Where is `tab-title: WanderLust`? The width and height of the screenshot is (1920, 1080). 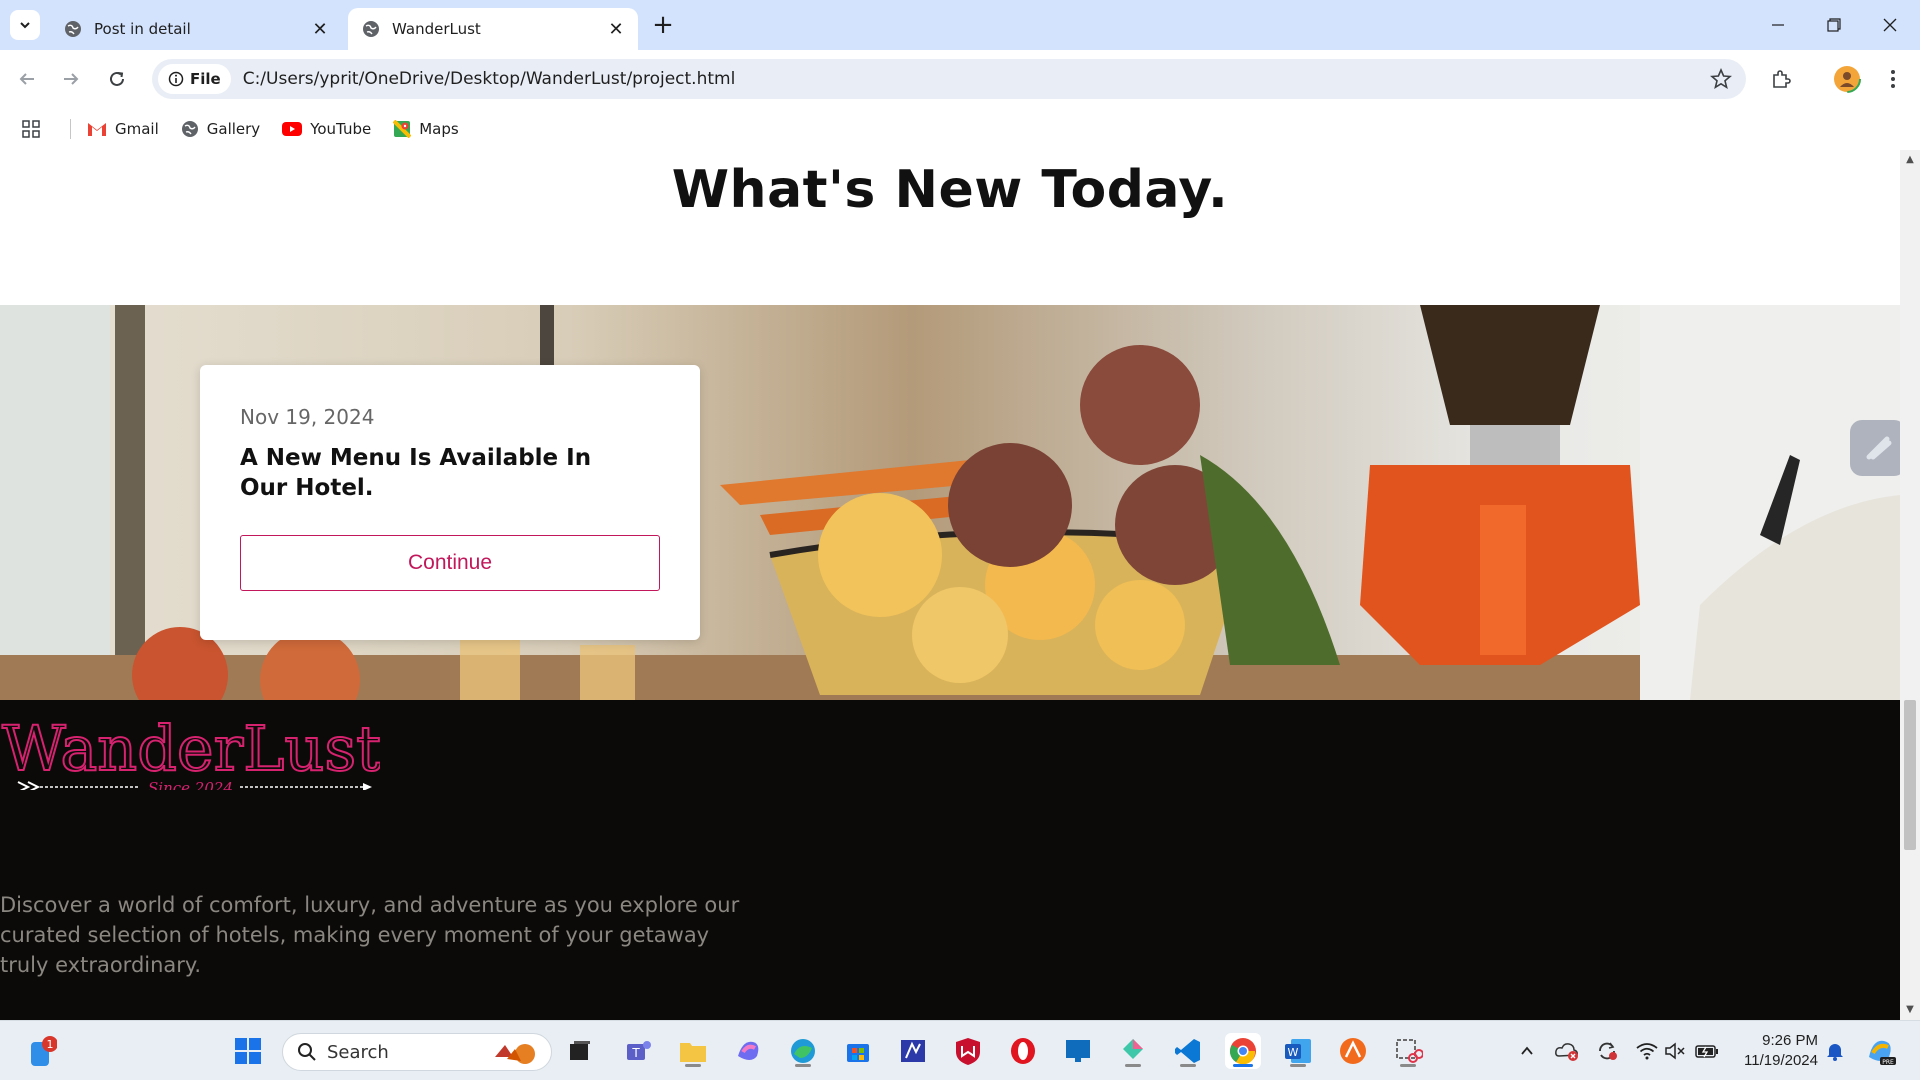
tab-title: WanderLust is located at coordinates (436, 29).